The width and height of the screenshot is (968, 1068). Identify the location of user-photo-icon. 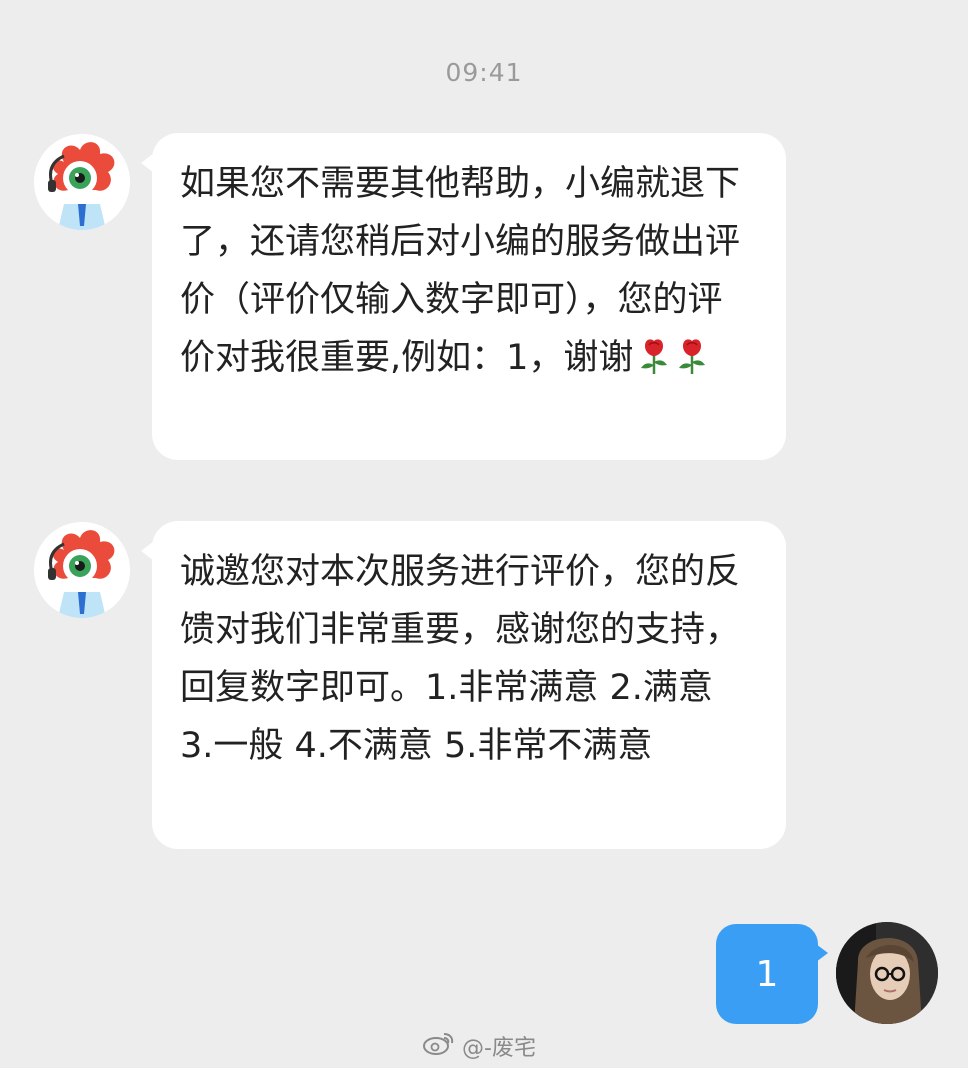
(887, 973).